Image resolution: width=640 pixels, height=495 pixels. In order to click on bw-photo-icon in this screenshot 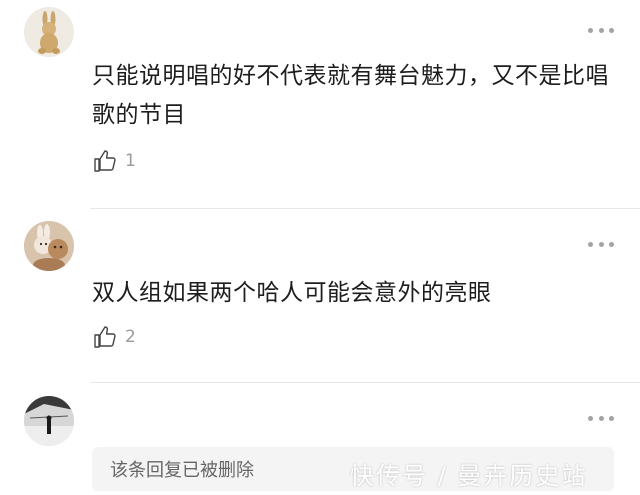, I will do `click(49, 421)`.